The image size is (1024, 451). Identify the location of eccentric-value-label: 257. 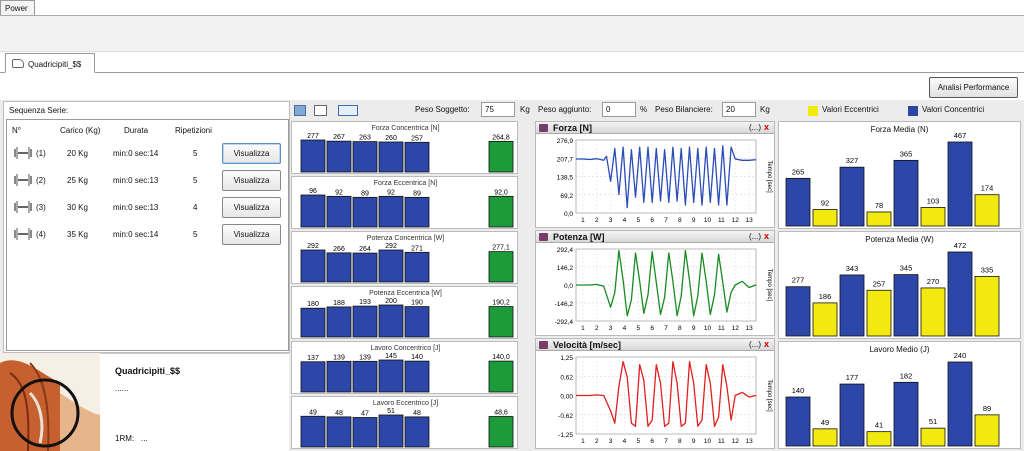
(879, 283).